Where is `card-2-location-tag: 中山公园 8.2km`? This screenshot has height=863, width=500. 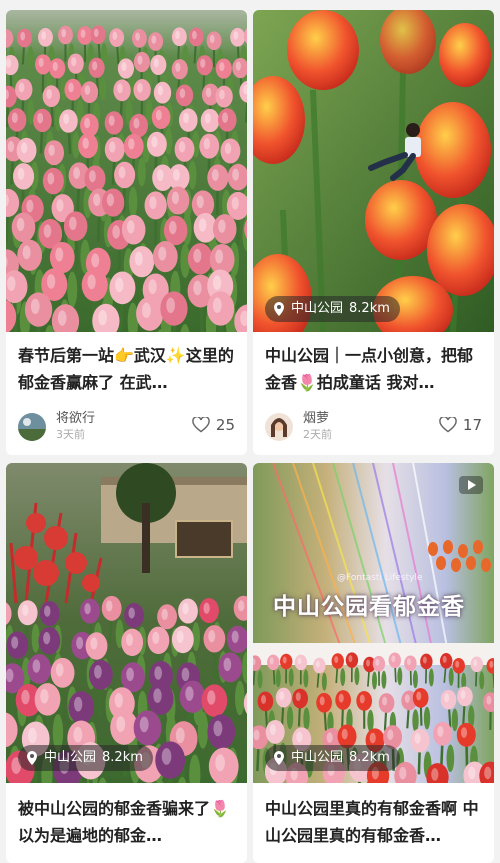 card-2-location-tag: 中山公园 8.2km is located at coordinates (332, 309).